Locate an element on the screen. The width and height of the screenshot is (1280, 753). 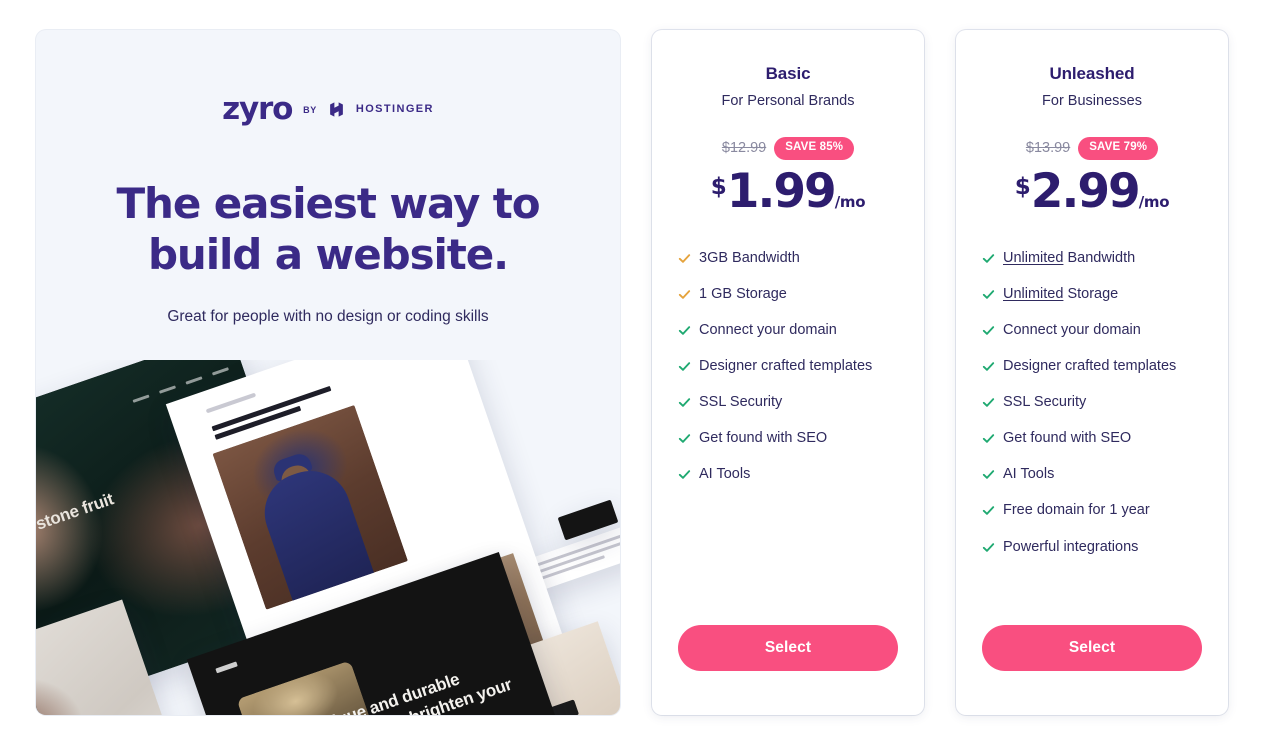
feature-item: 3GB Bandwidth is located at coordinates (788, 258).